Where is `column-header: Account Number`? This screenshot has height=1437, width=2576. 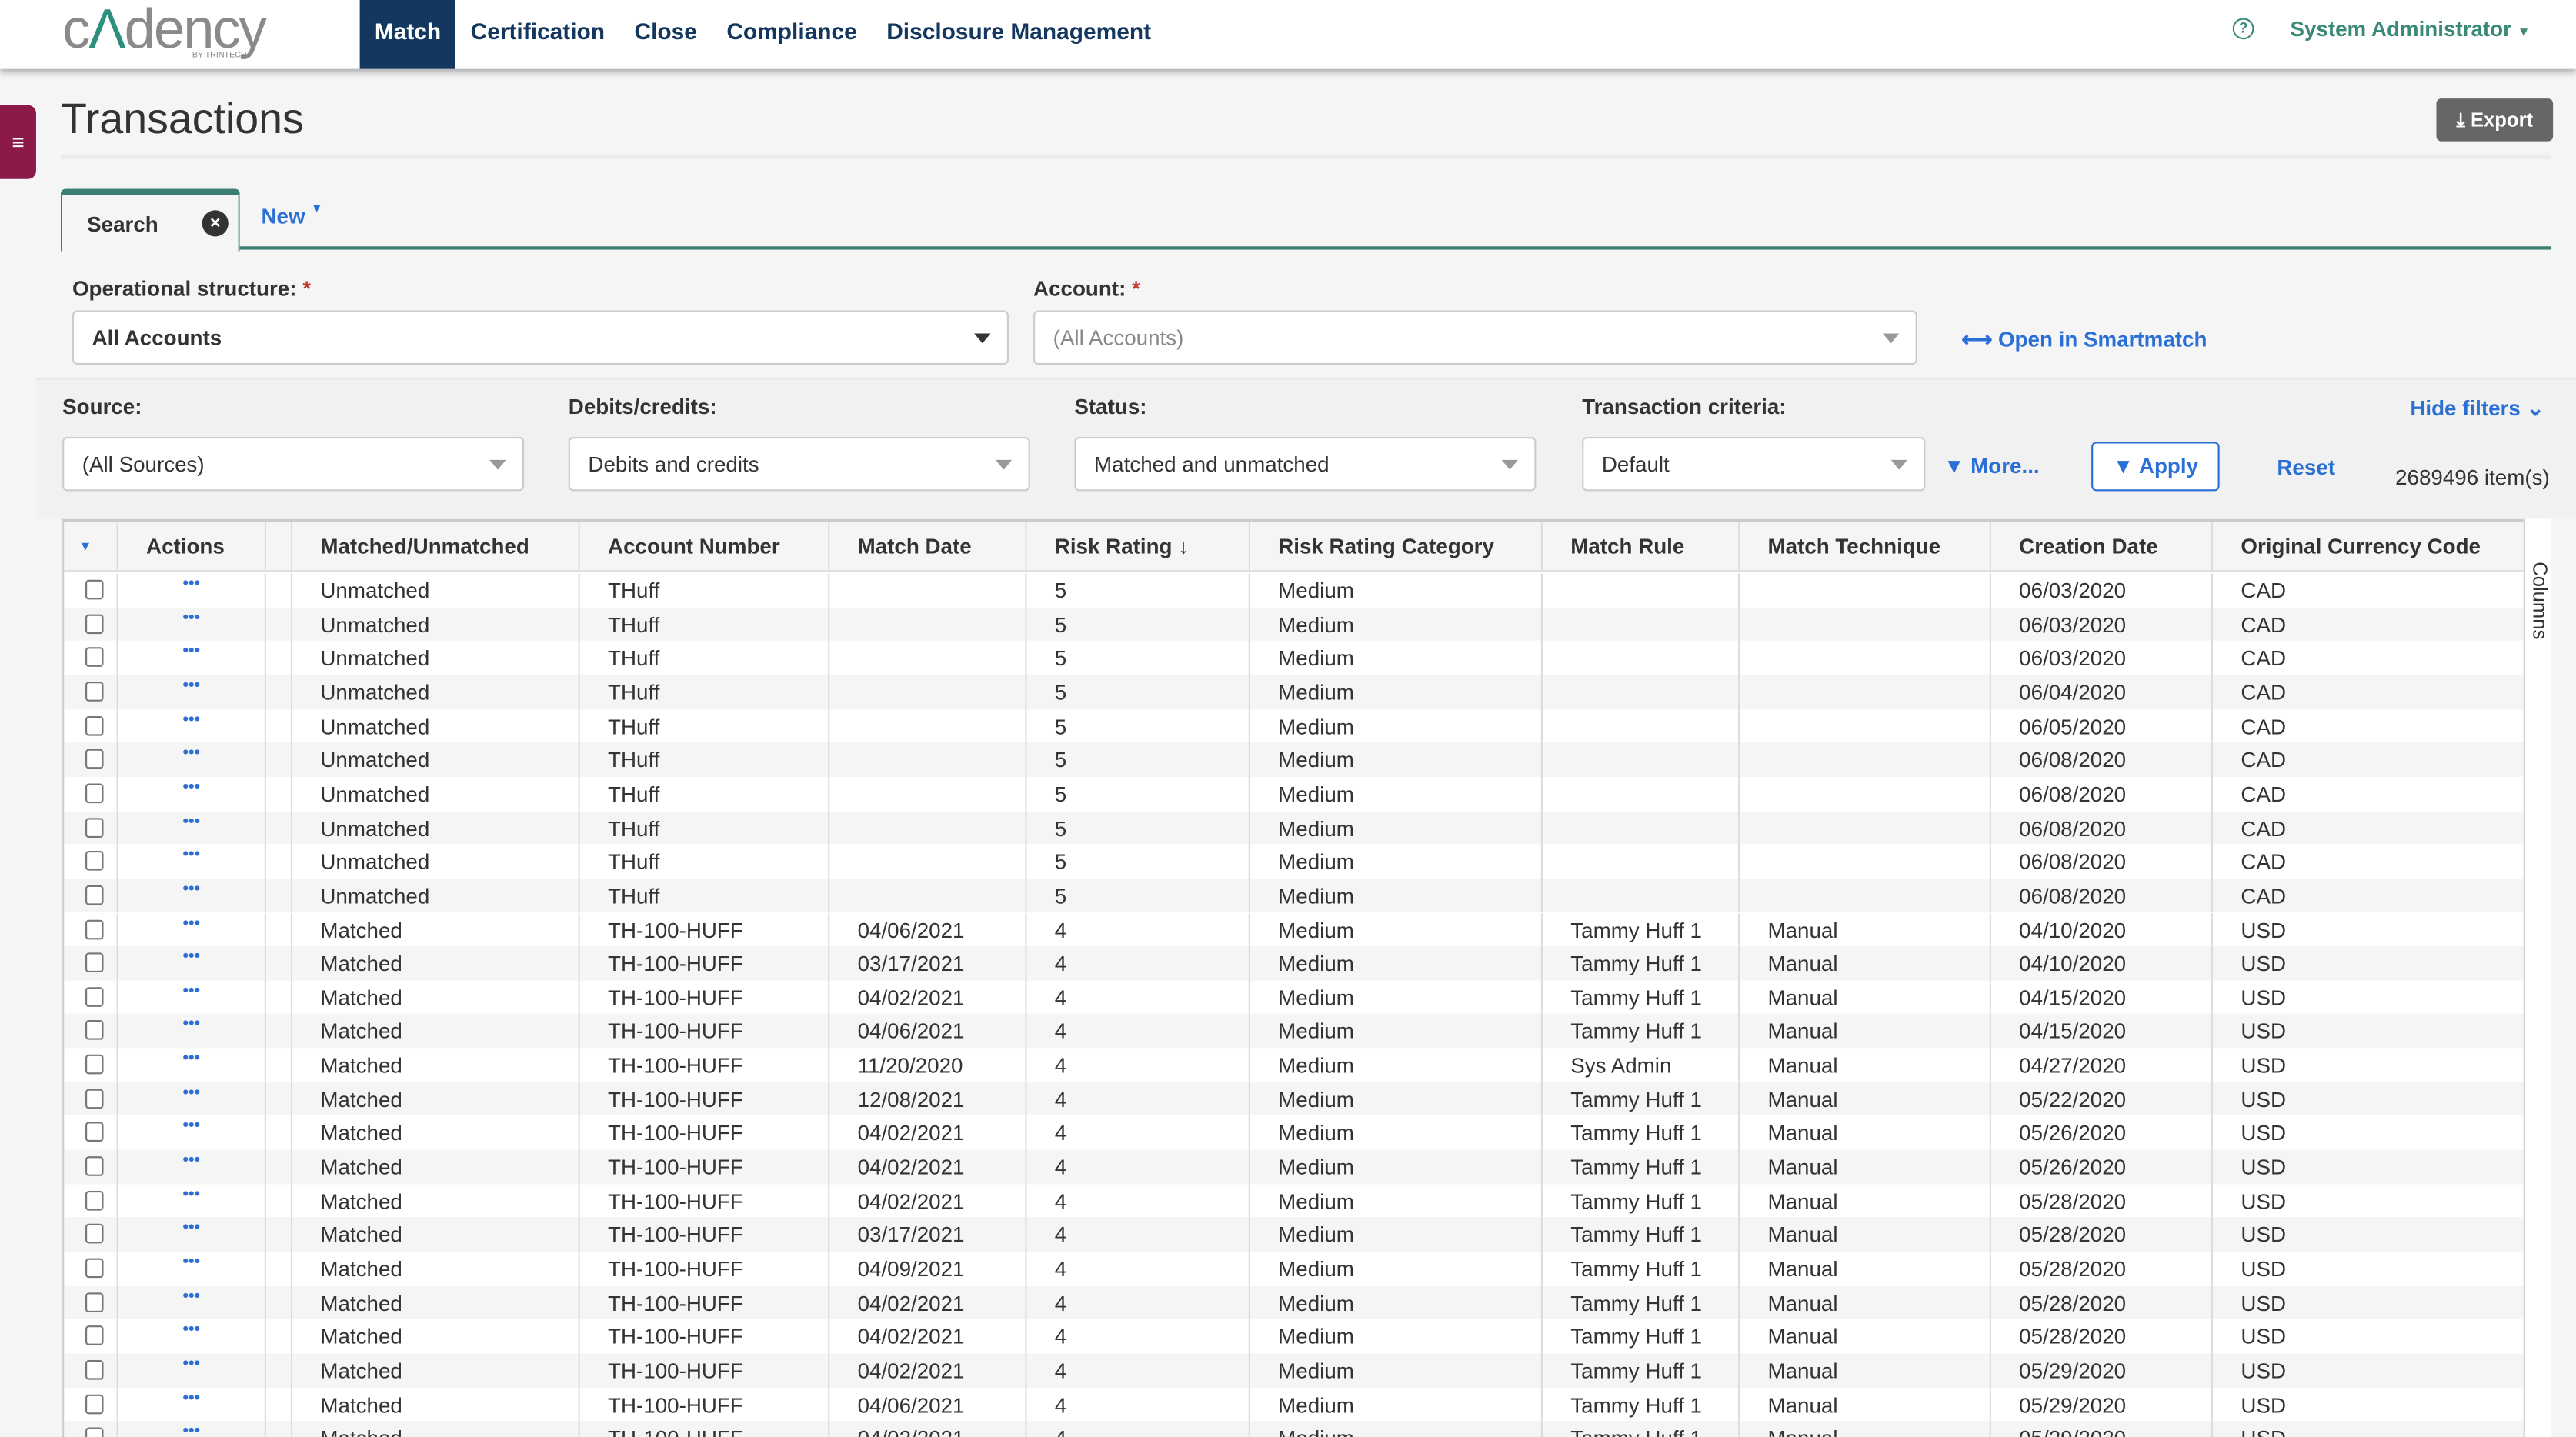
column-header: Account Number is located at coordinates (703, 546).